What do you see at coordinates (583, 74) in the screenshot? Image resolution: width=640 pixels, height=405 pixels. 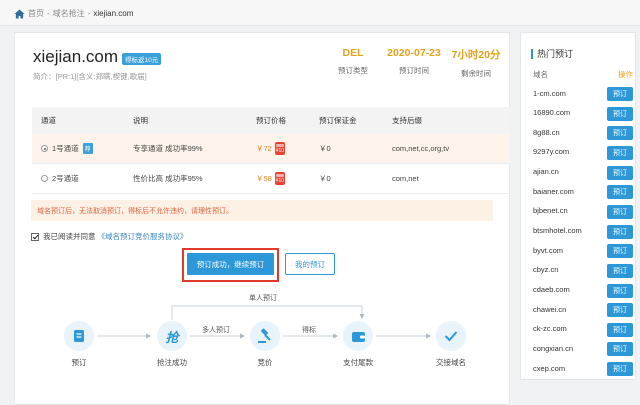 I see `sidebar-header: 域名 操作` at bounding box center [583, 74].